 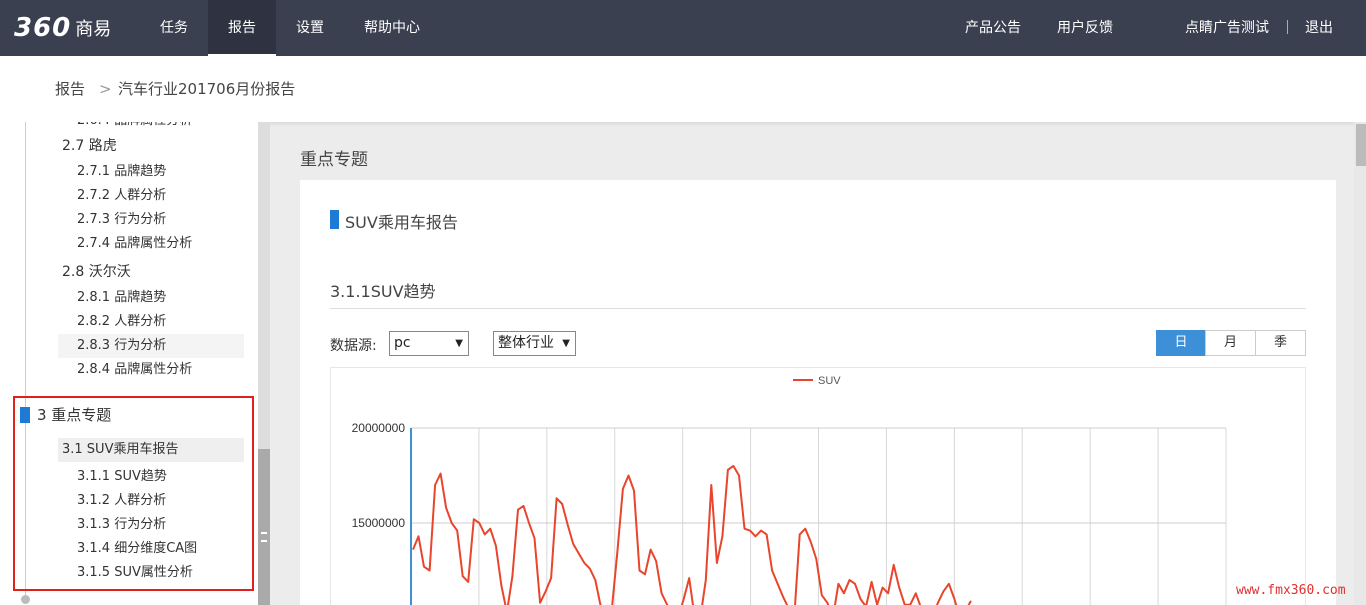 I want to click on nav-tasks: 任务, so click(x=174, y=28).